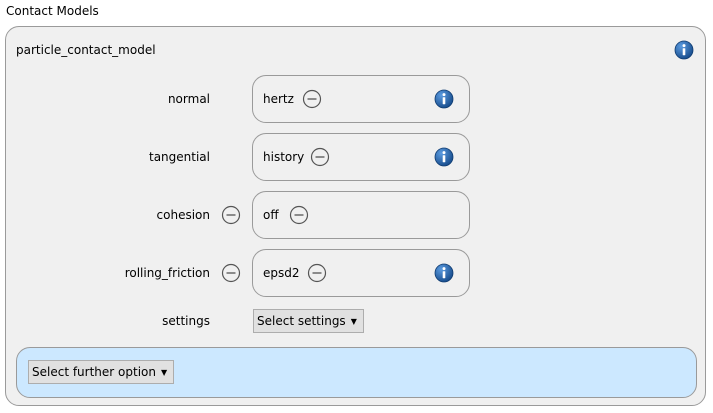 Image resolution: width=713 pixels, height=413 pixels. Describe the element at coordinates (183, 215) in the screenshot. I see `row-label-cohesion: cohesion` at that location.